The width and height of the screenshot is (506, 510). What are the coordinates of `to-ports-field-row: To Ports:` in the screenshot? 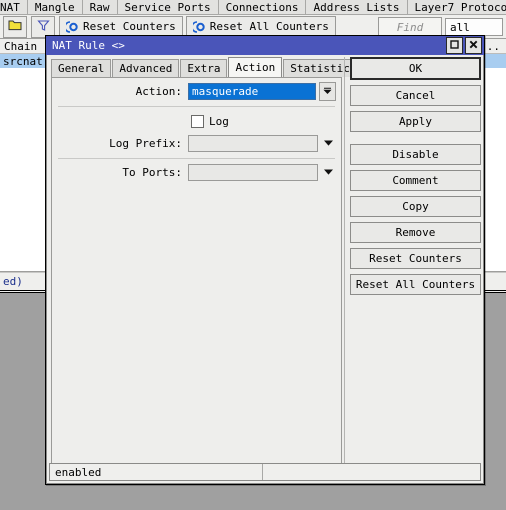 It's located at (196, 172).